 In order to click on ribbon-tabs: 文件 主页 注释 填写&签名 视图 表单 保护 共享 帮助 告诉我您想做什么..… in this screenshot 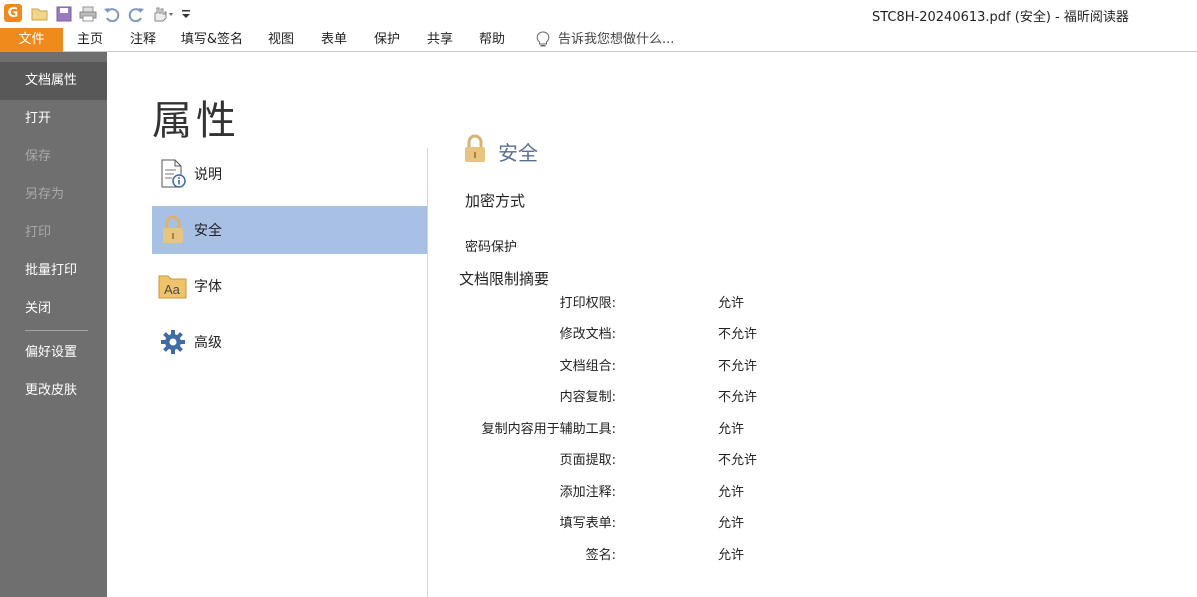, I will do `click(598, 40)`.